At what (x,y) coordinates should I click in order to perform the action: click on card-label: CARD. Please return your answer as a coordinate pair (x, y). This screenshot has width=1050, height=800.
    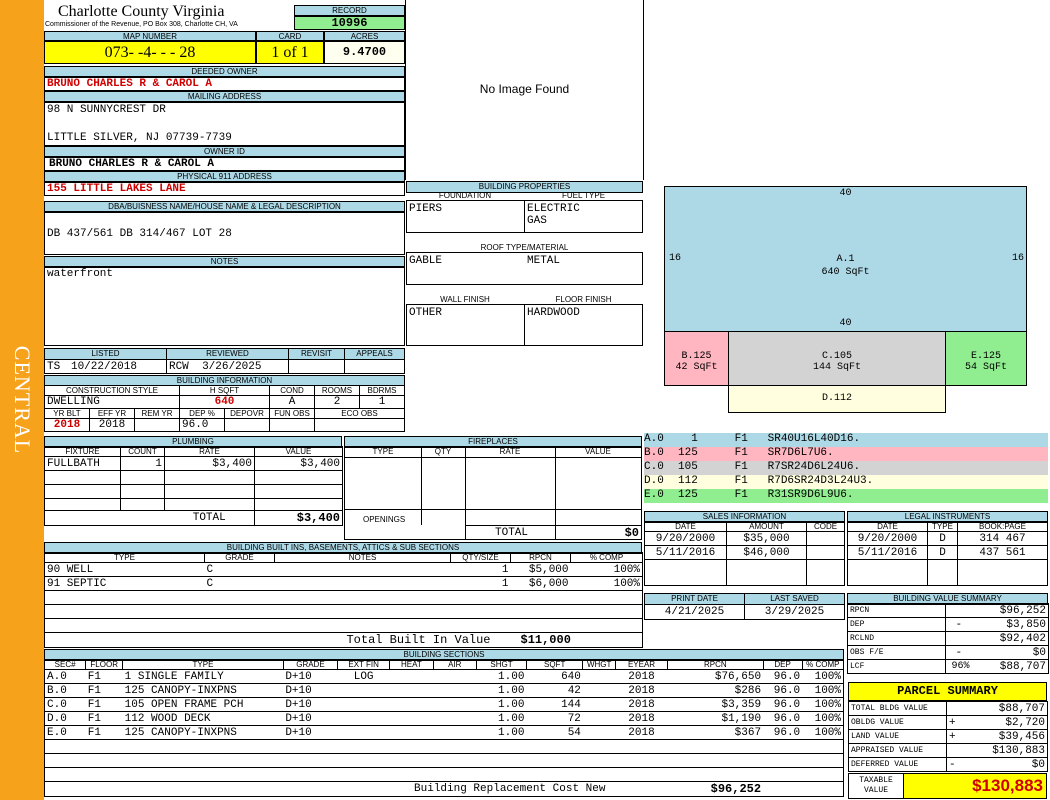
    Looking at the image, I should click on (290, 36).